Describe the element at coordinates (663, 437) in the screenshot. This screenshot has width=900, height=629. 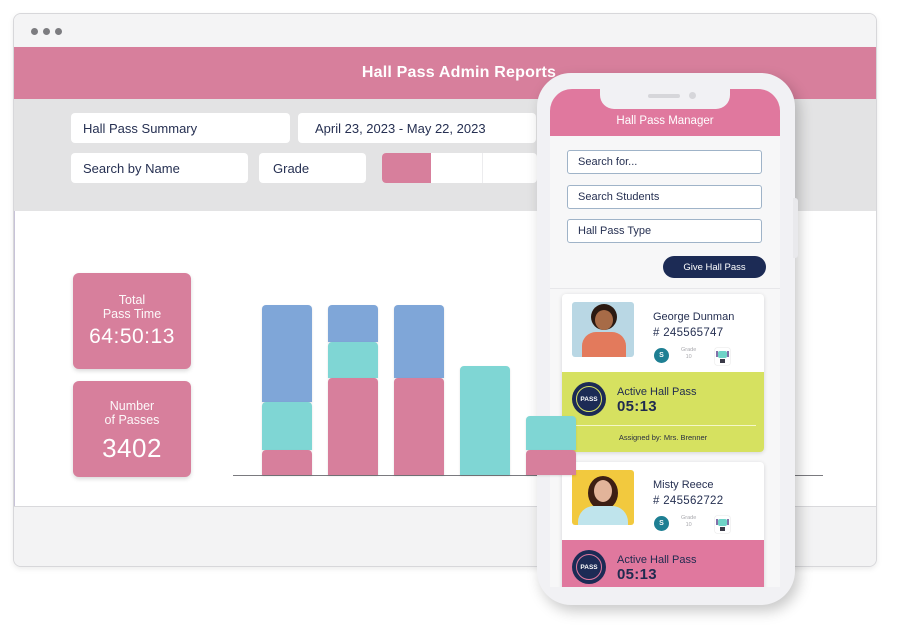
I see `assigned-by: Assigned by: Mrs. Brenner` at that location.